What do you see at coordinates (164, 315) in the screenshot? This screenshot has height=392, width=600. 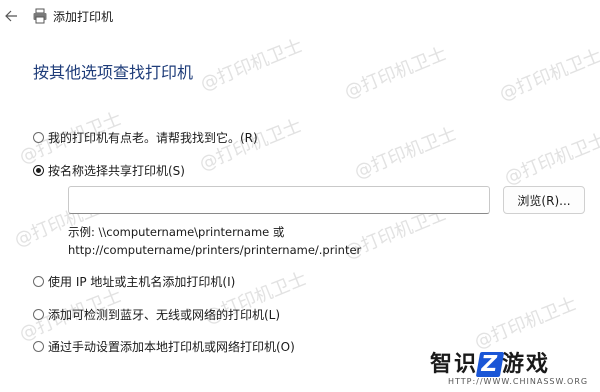 I see `option-label: 添加可检测到蓝牙、无线或网络的打印机(L)` at bounding box center [164, 315].